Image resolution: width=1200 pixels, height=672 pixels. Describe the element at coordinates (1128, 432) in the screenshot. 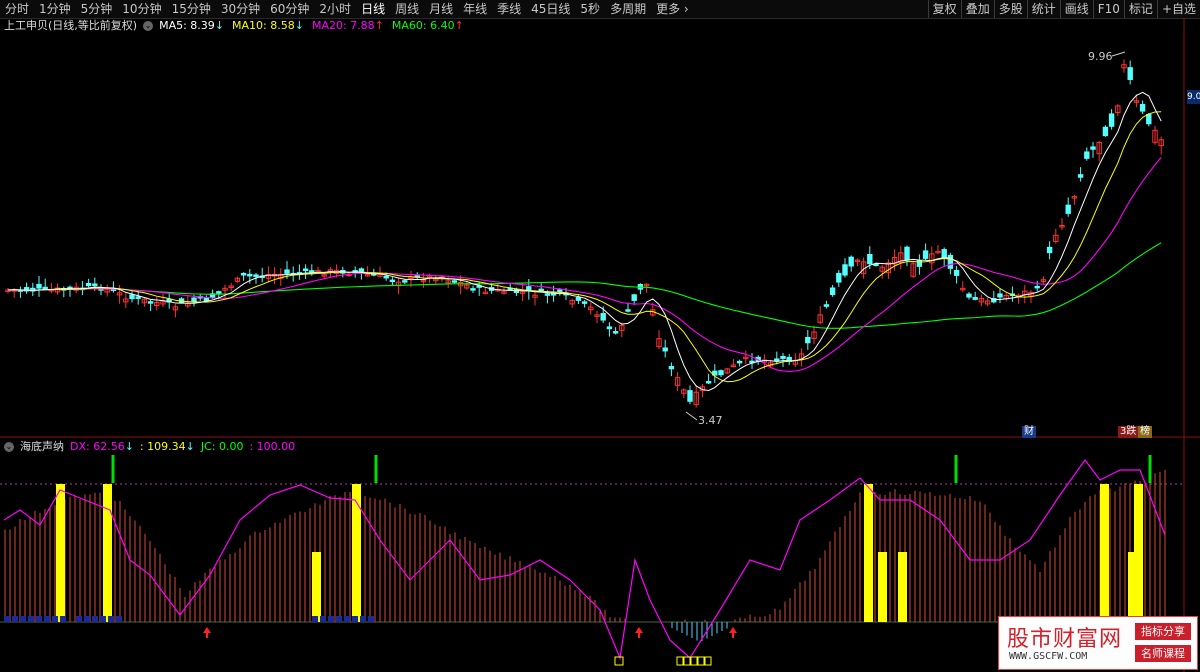

I see `drop-badge: 3跌` at that location.